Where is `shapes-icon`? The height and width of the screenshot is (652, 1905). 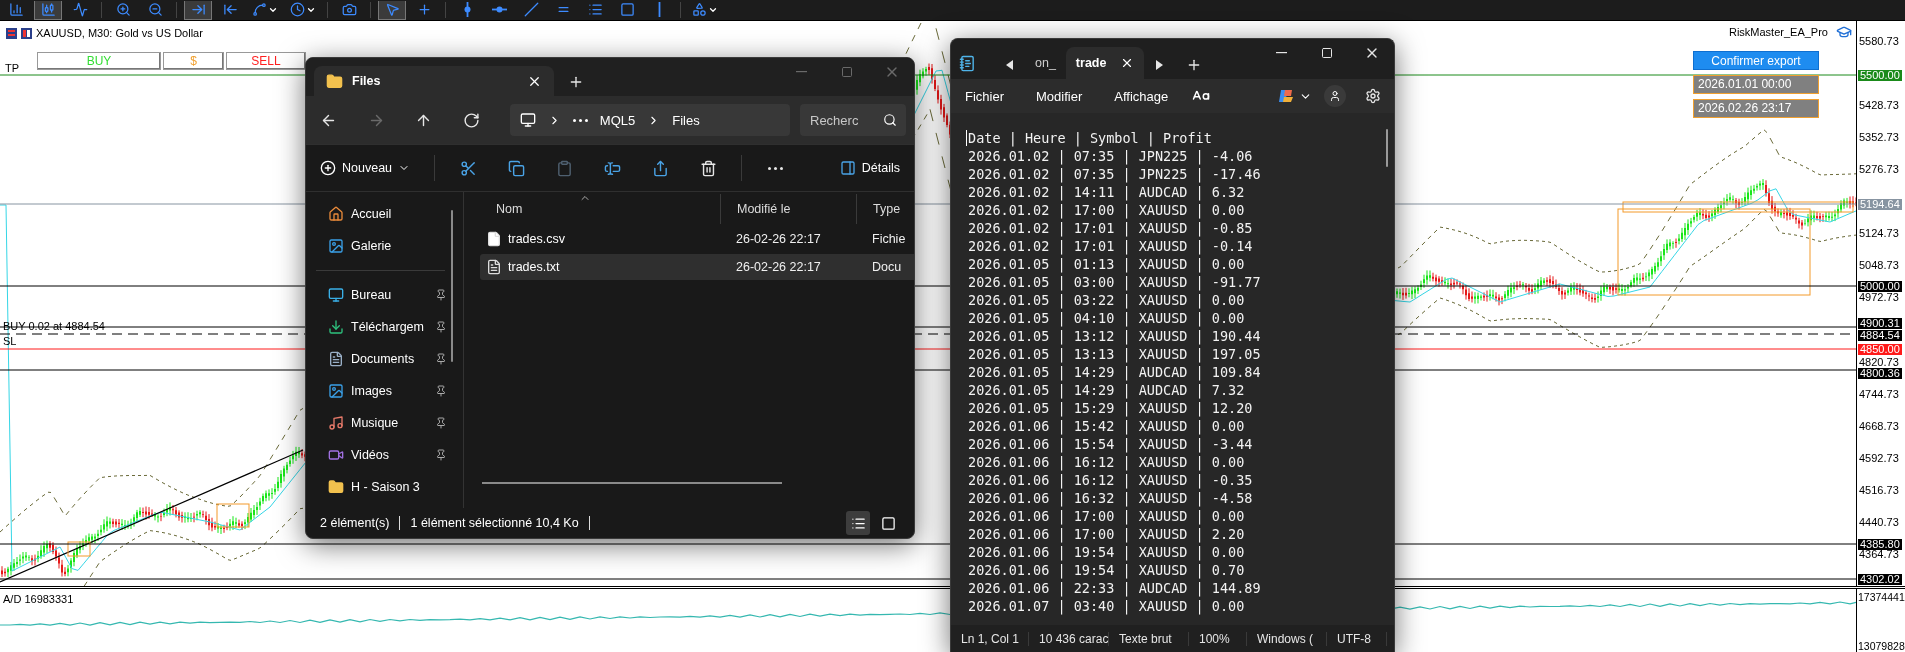
shapes-icon is located at coordinates (699, 9).